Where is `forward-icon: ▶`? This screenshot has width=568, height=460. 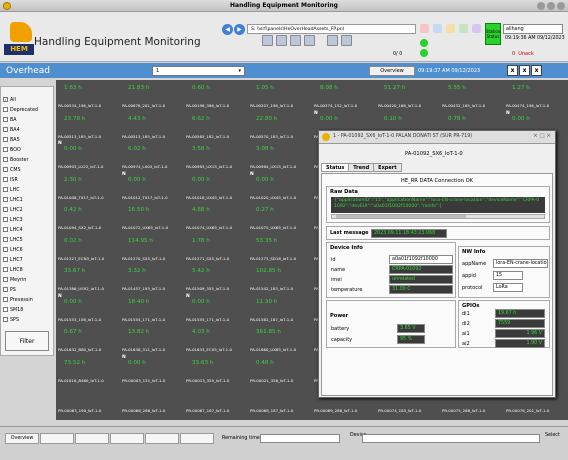
forward-icon: ▶ is located at coordinates (239, 29).